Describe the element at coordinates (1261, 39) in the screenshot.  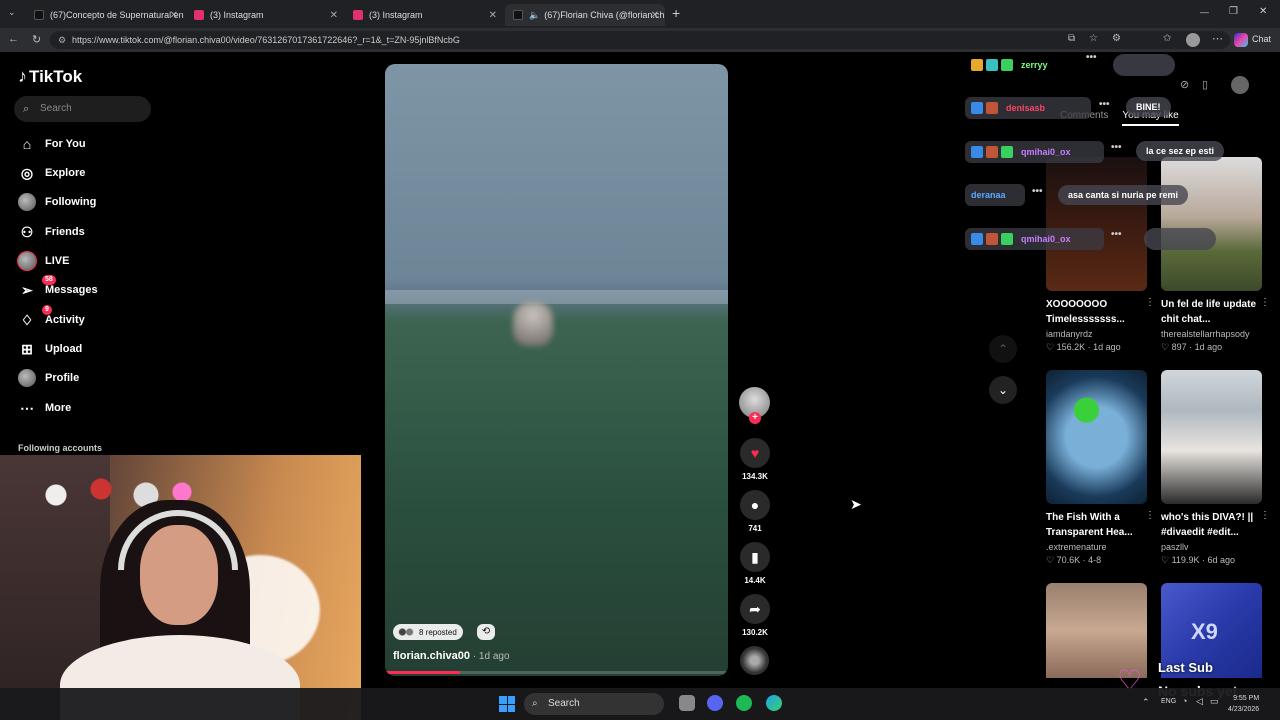
I see `chat-button: Chat` at that location.